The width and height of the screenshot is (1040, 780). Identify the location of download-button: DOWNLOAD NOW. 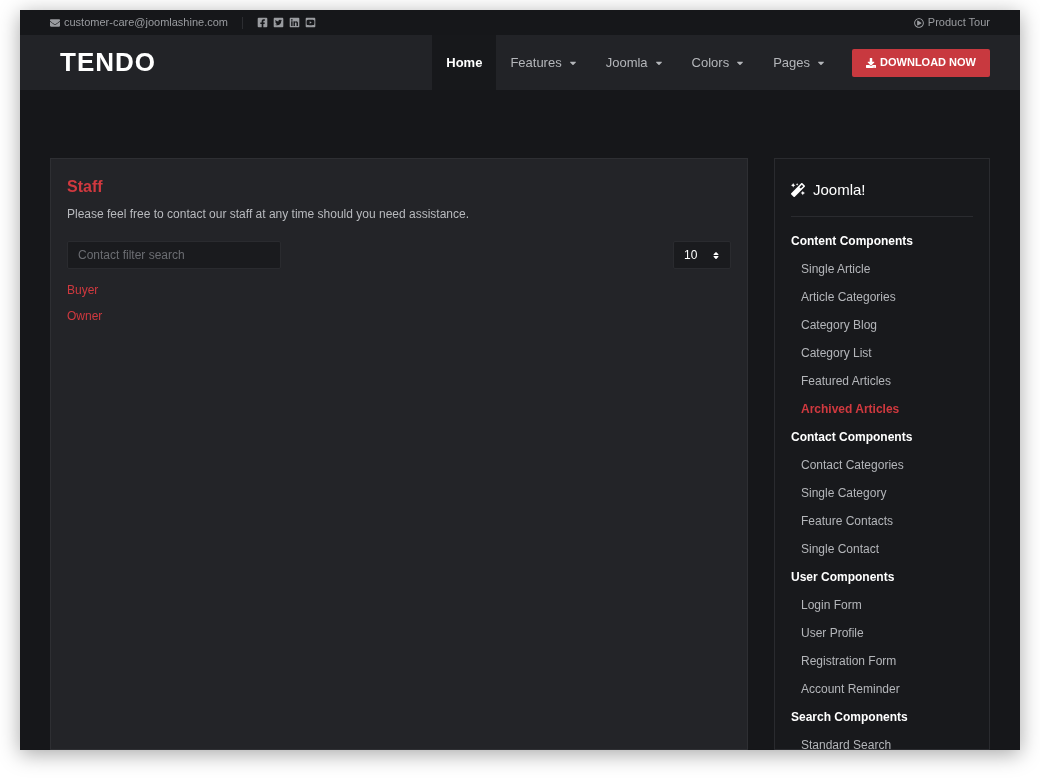
(921, 62).